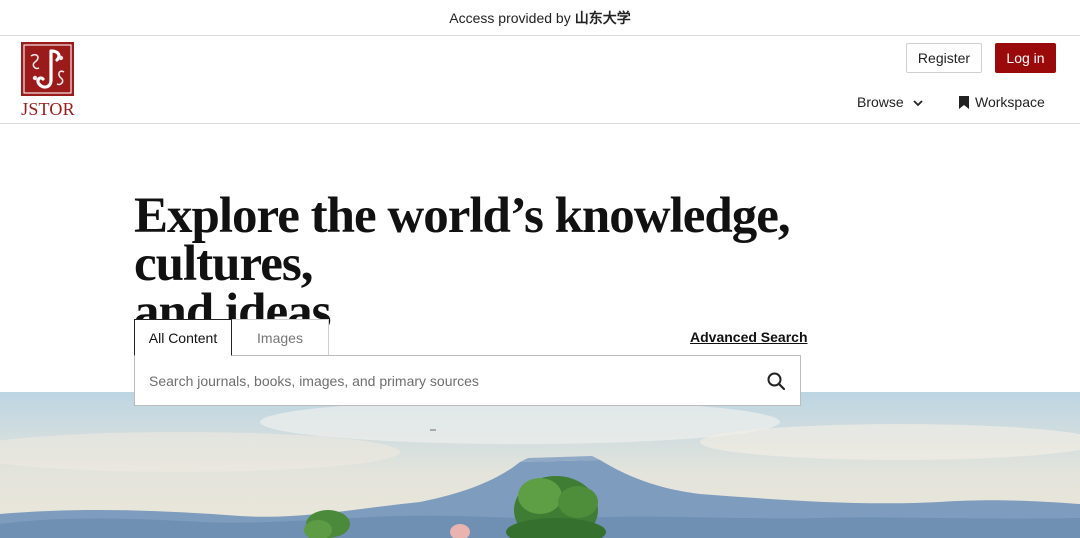  What do you see at coordinates (462, 240) in the screenshot?
I see `page-title-line-1: Explore the world’s knowledge, cultures,` at bounding box center [462, 240].